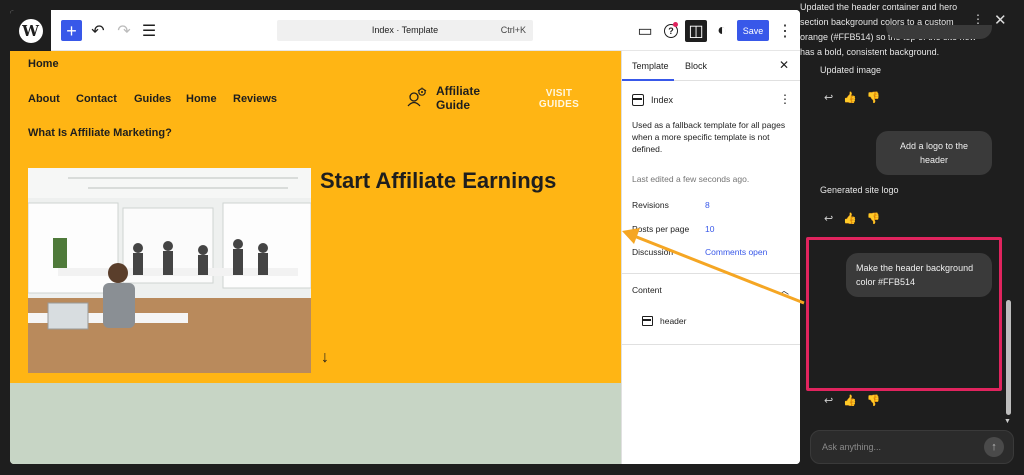 The image size is (1024, 475). I want to click on wordpress-logo-icon: W, so click(30, 30).